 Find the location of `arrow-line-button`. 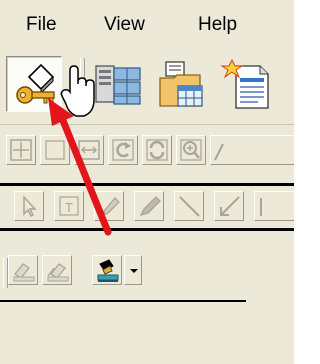

arrow-line-button is located at coordinates (229, 206).